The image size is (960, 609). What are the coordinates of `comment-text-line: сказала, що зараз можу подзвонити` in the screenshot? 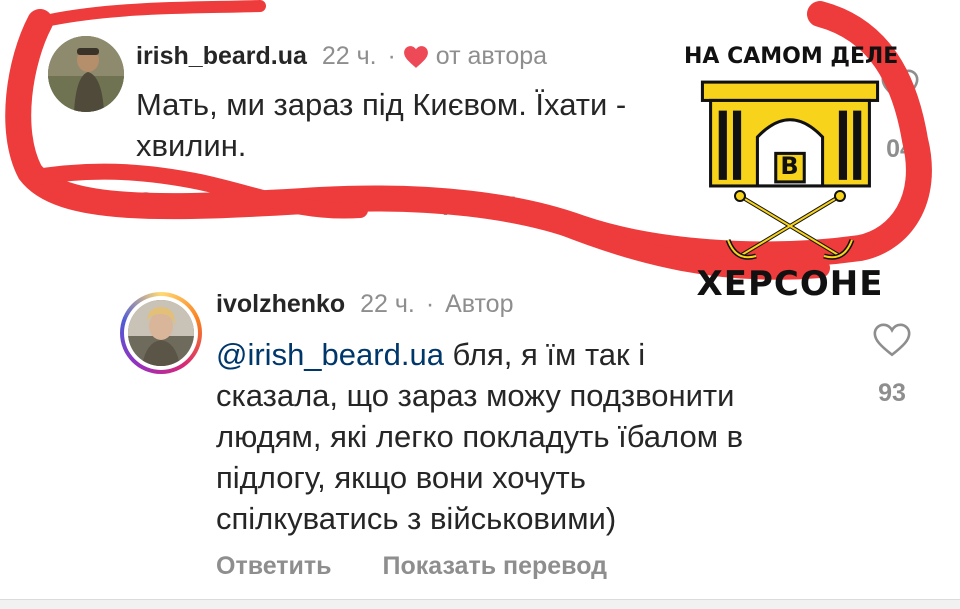 It's located at (475, 395).